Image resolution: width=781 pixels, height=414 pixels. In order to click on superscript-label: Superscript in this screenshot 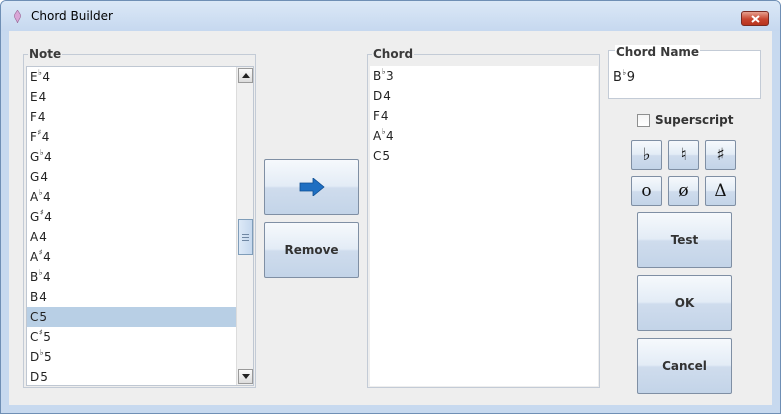, I will do `click(694, 120)`.